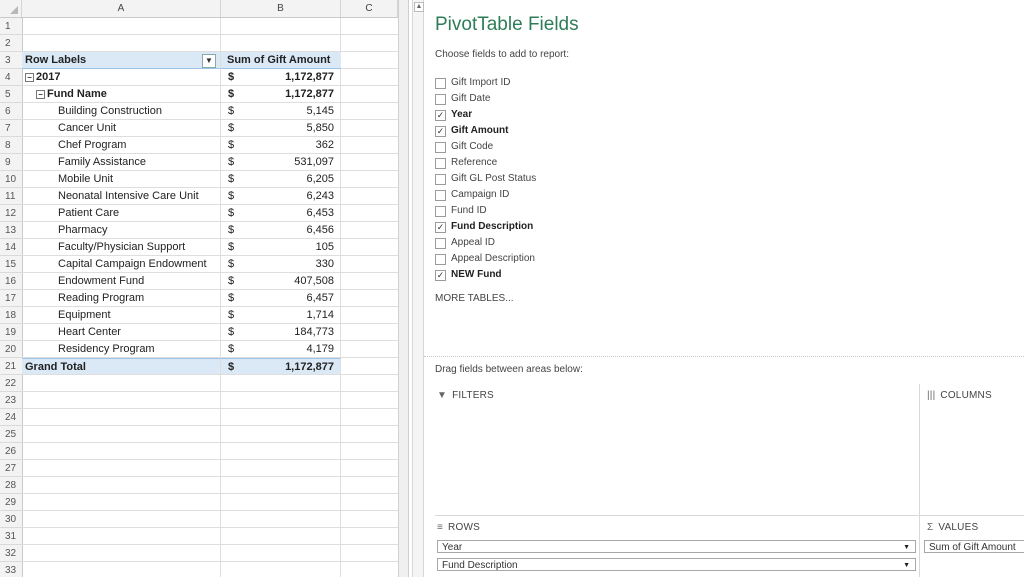  Describe the element at coordinates (419, 7) in the screenshot. I see `scroll-up-icon: ▲` at that location.